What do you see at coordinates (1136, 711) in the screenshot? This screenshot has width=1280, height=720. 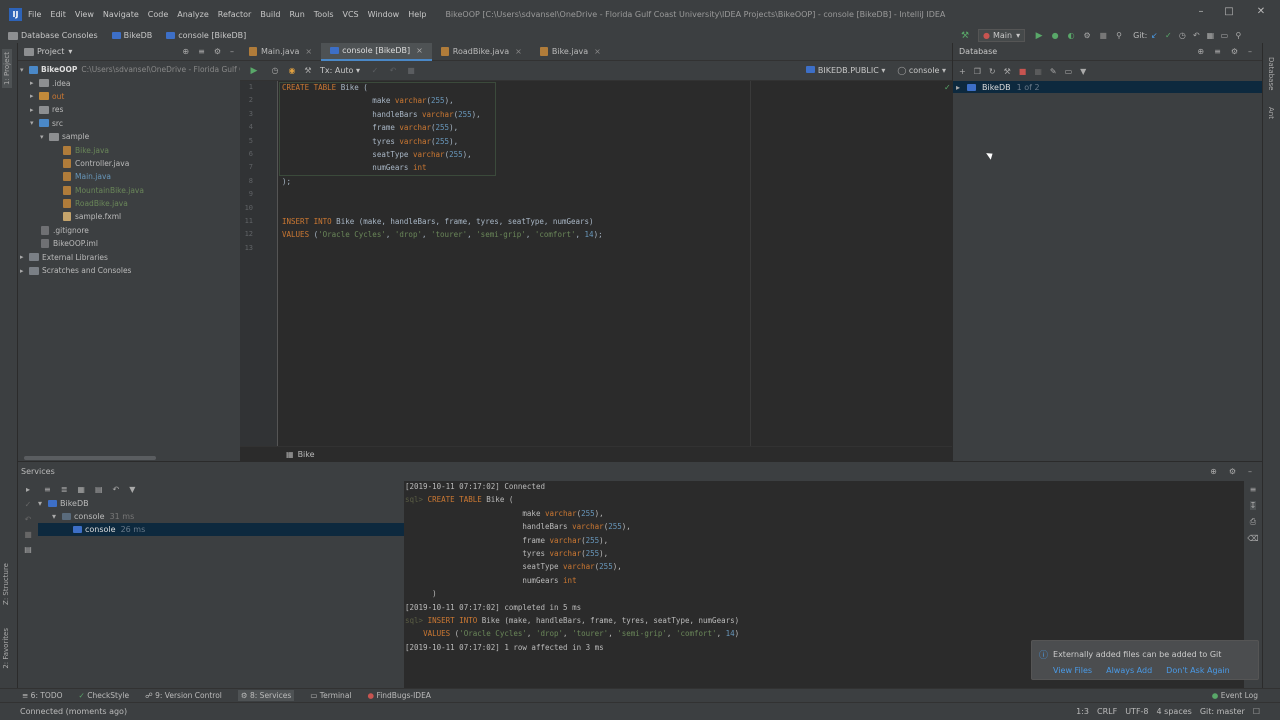 I see `file-encoding: UTF-8` at bounding box center [1136, 711].